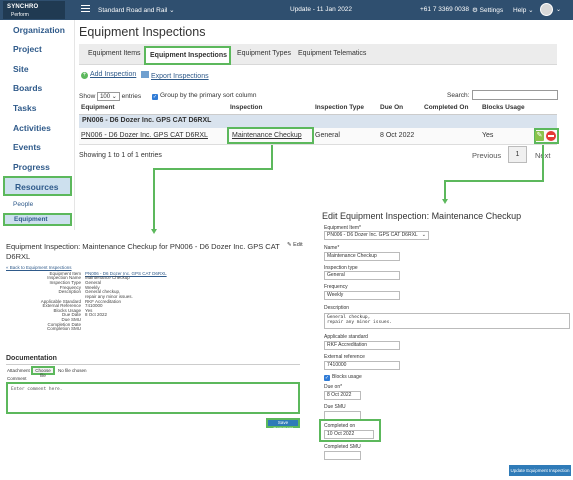 The height and width of the screenshot is (480, 573). Describe the element at coordinates (515, 95) in the screenshot. I see `search-input` at that location.